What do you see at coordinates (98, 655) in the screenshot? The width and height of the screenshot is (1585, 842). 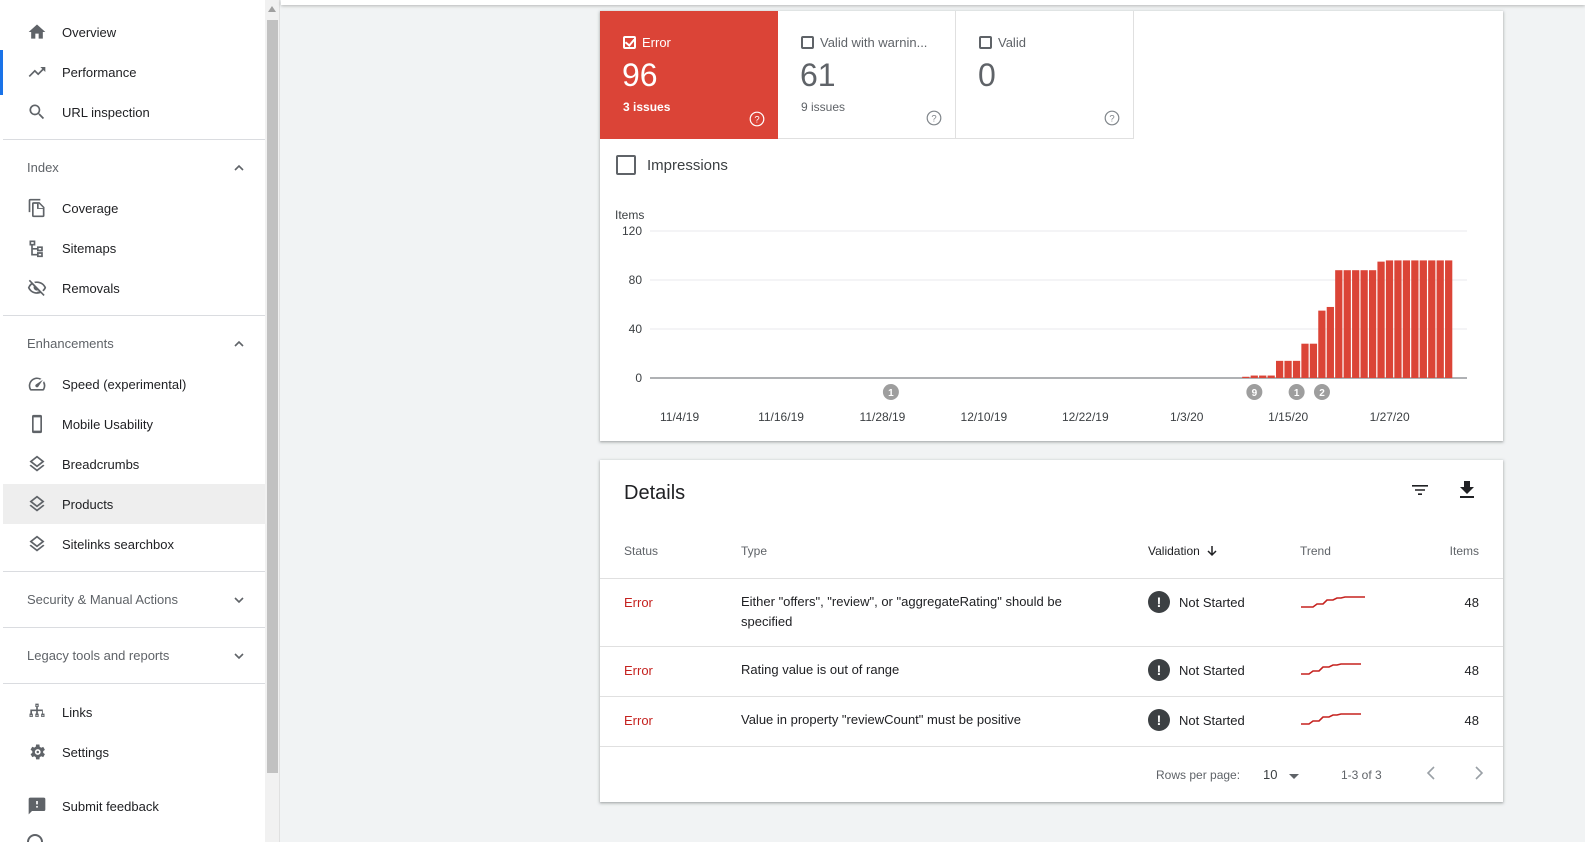 I see `section-label: Legacy tools and reports` at bounding box center [98, 655].